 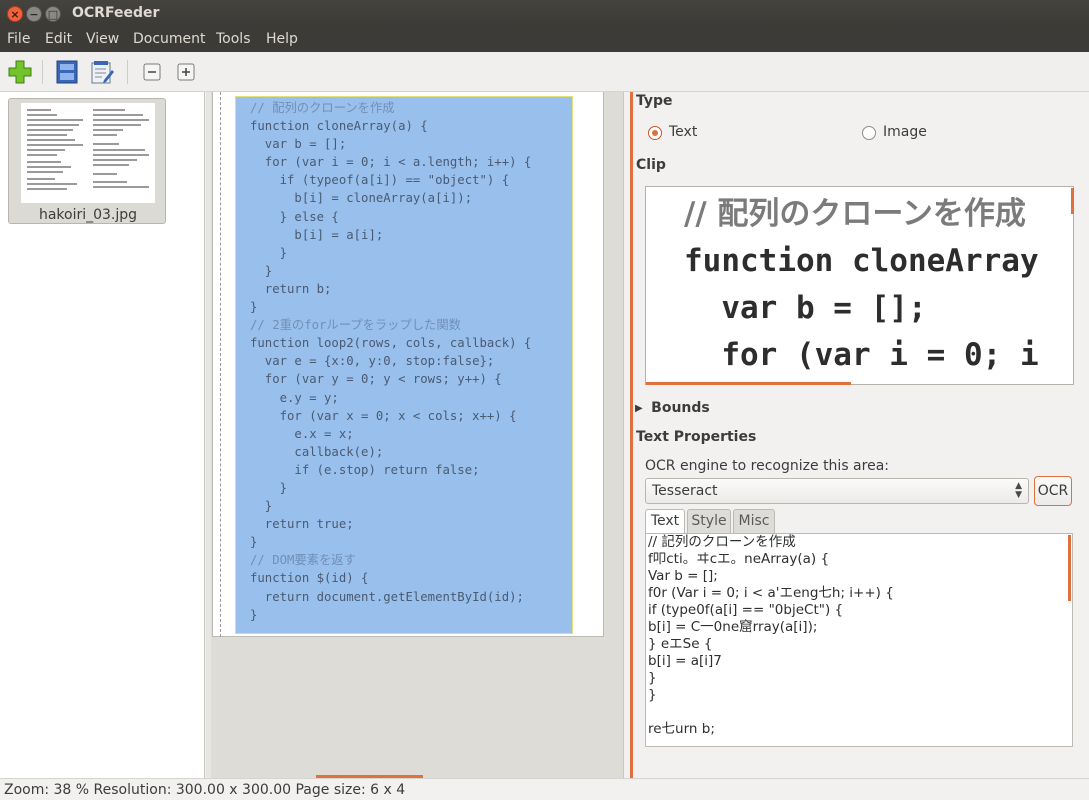 I want to click on code-line: function $(id) {, so click(x=309, y=578).